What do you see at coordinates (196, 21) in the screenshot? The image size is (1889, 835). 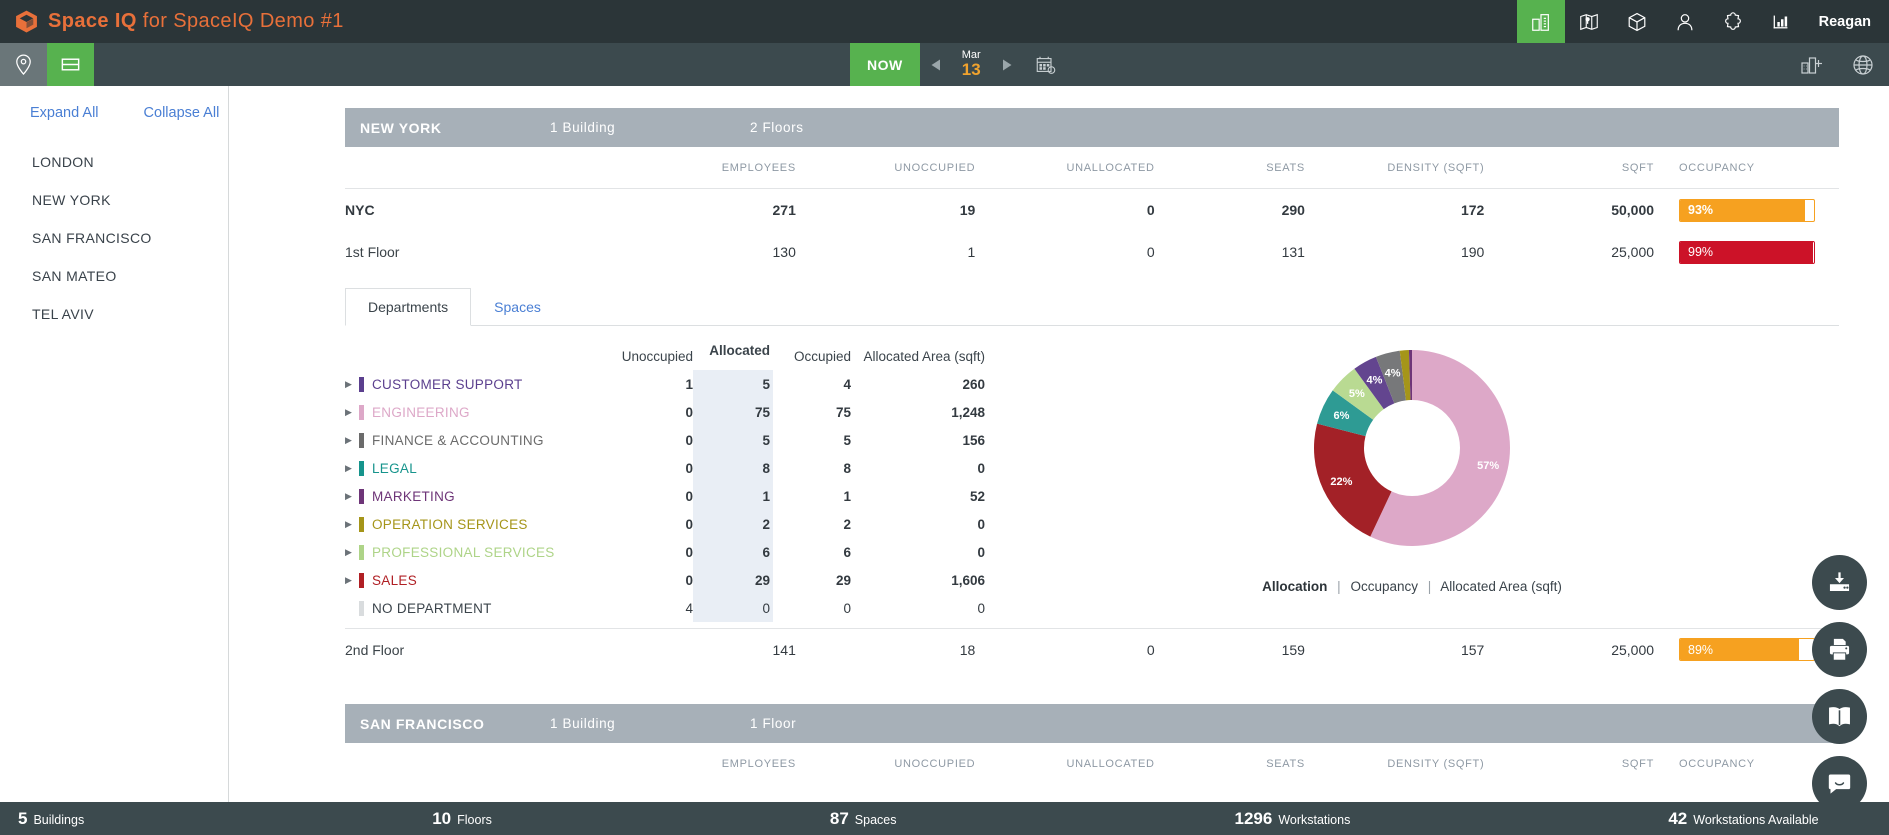 I see `brand-title: Space IQ for SpaceIQ Demo #1` at bounding box center [196, 21].